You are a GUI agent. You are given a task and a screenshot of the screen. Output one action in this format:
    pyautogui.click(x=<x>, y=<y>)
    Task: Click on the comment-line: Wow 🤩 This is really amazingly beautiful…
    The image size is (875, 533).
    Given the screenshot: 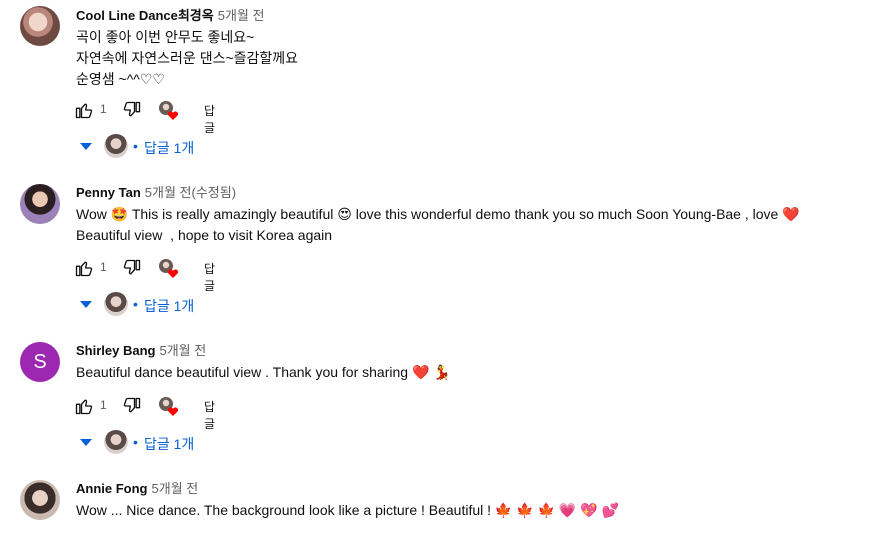 What is the action you would take?
    pyautogui.click(x=438, y=214)
    